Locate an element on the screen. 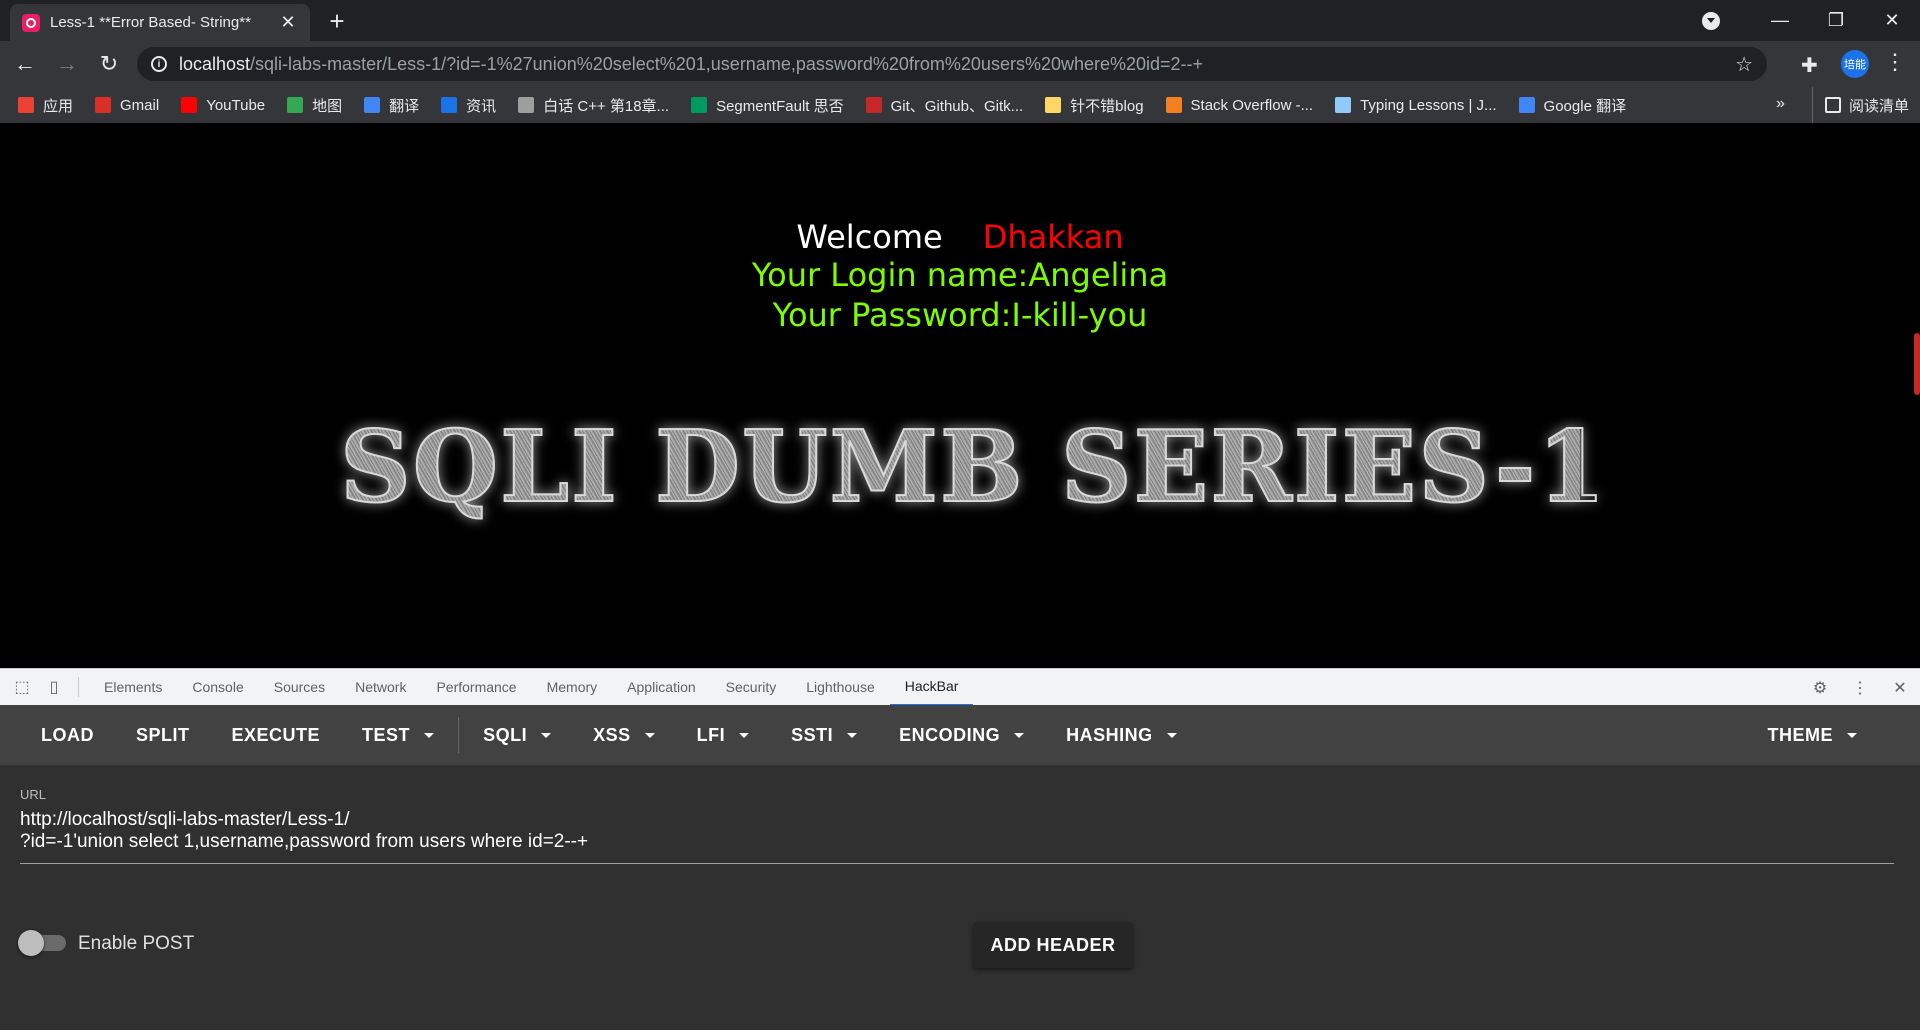 The image size is (1920, 1030). bookmark-star-icon: ☆ is located at coordinates (1744, 64).